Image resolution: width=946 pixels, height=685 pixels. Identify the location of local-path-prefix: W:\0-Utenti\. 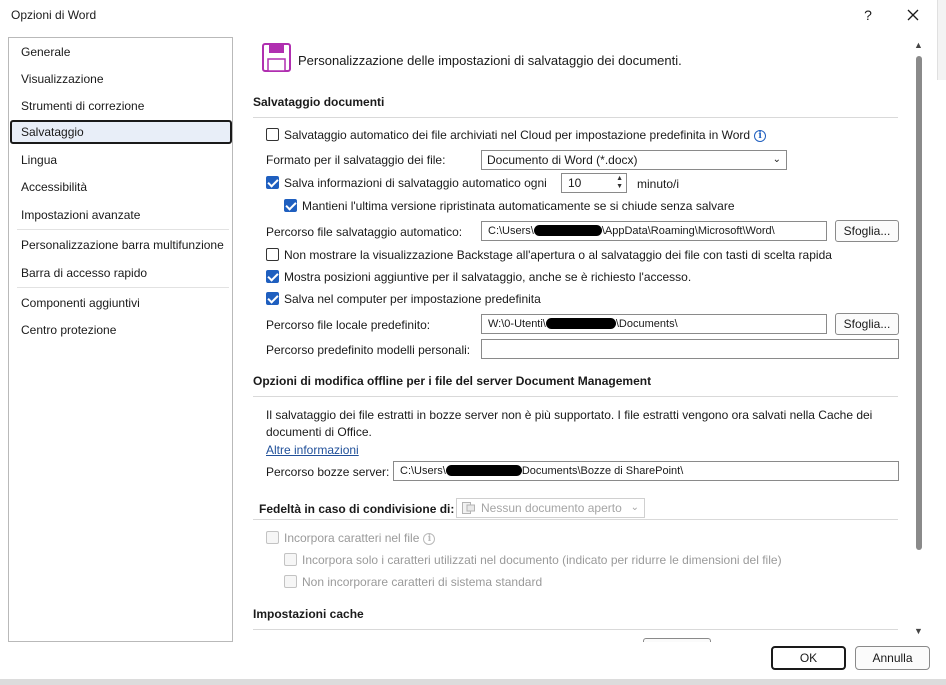
(517, 324).